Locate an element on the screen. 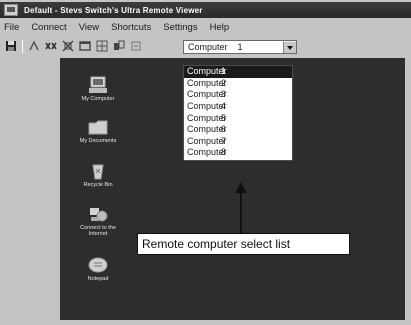 This screenshot has width=411, height=325. desktop-icon-recycle-bin: Recycle Bin is located at coordinates (98, 175).